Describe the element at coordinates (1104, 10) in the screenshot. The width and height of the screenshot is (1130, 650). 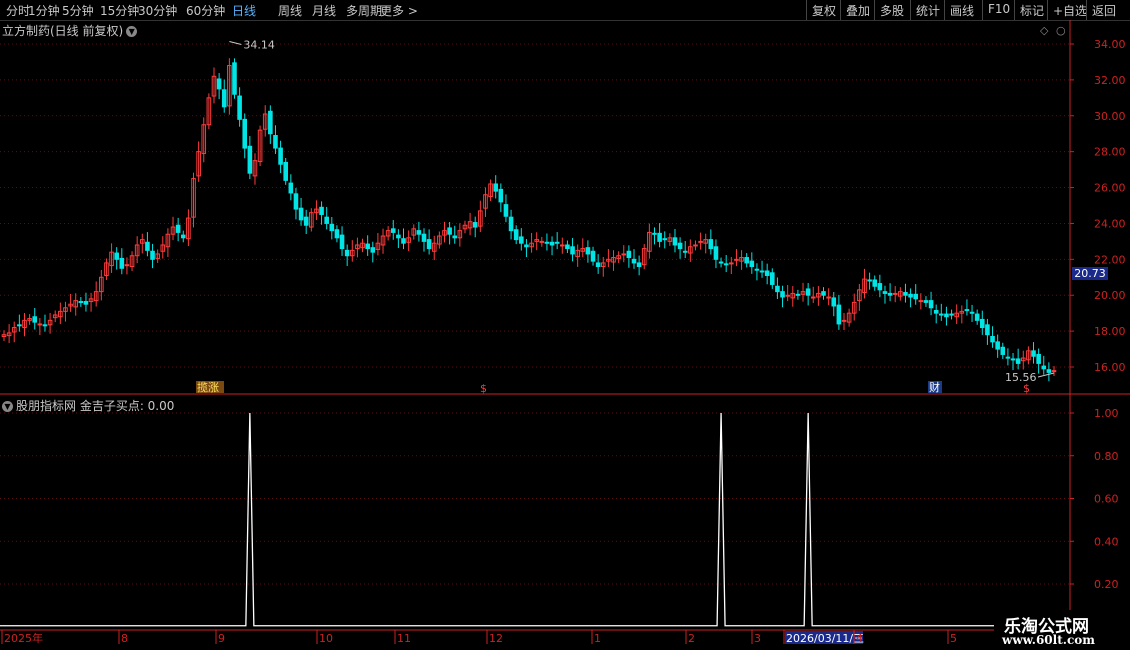
I see `toolbar-button: 返回` at that location.